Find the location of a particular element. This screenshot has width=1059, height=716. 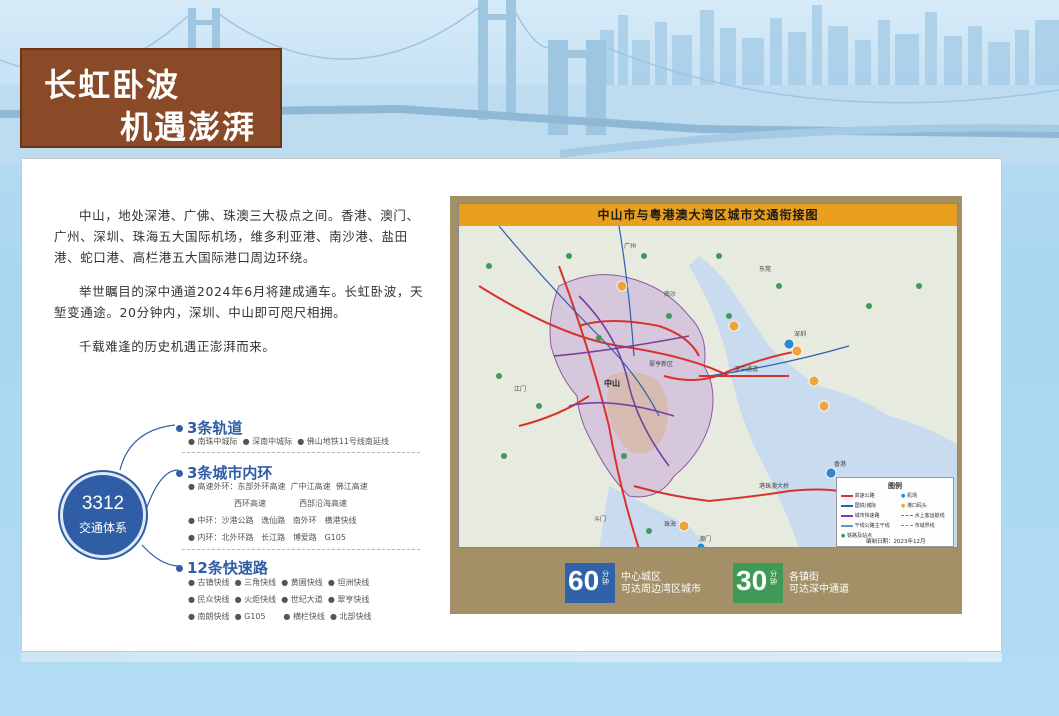

map-label-hongkong: 香港 is located at coordinates (840, 464).